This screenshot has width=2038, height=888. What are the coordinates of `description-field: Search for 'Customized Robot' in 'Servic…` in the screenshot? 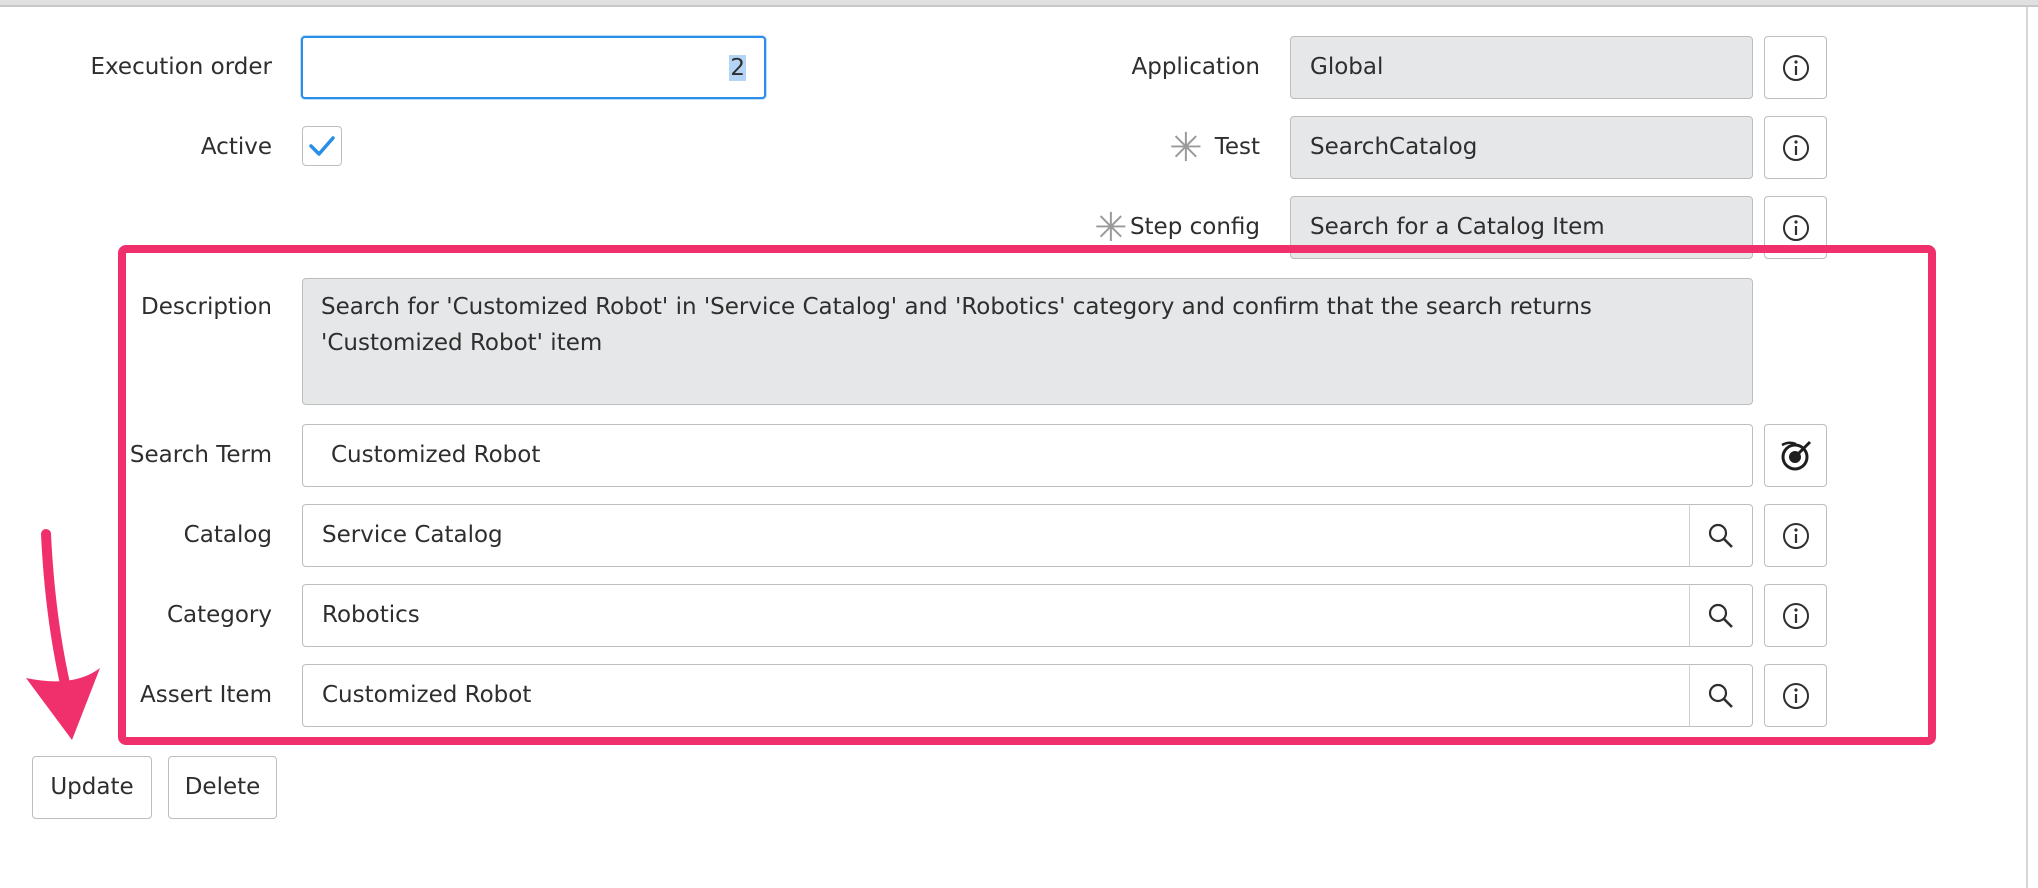 It's located at (1027, 341).